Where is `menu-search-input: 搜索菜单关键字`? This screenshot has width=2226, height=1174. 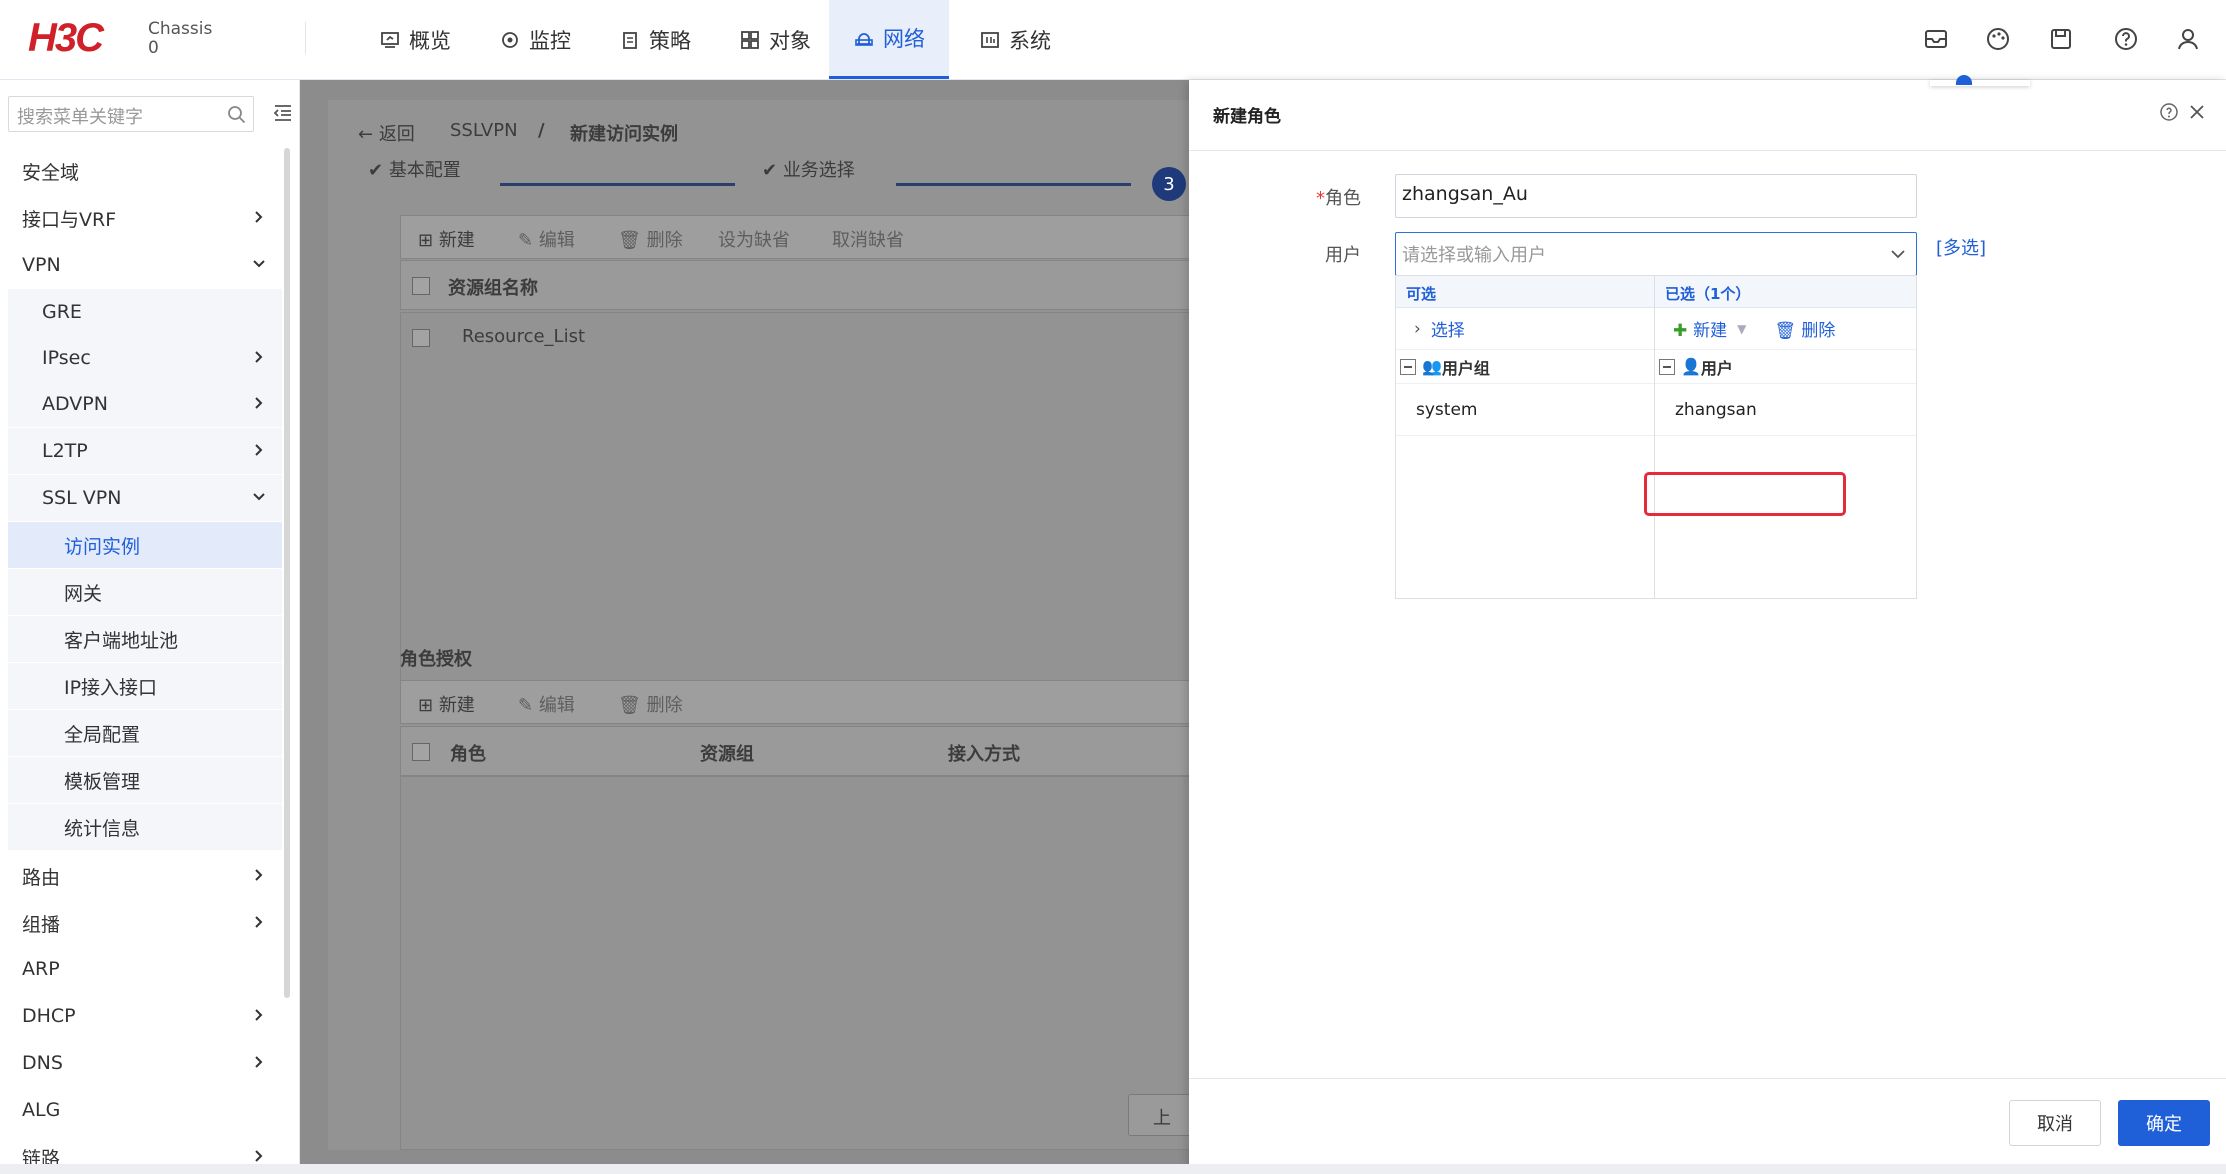
menu-search-input: 搜索菜单关键字 is located at coordinates (131, 114).